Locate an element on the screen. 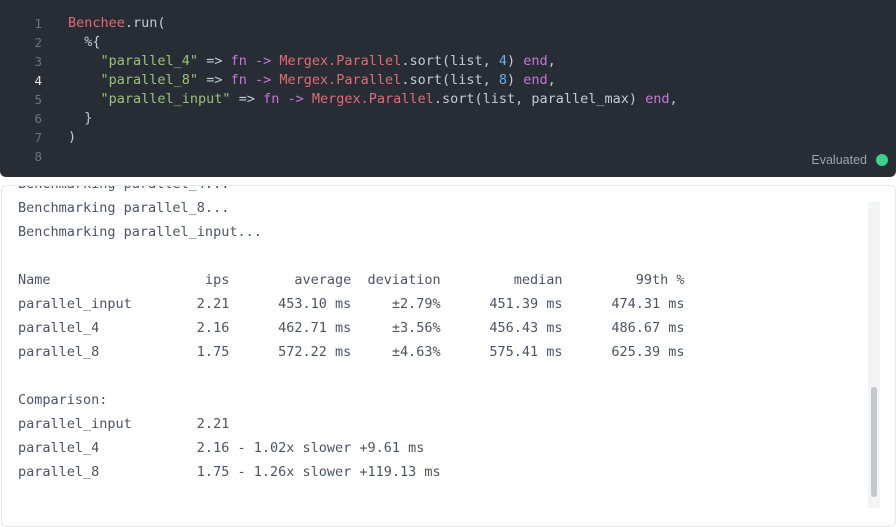 The width and height of the screenshot is (896, 527). code-token: } is located at coordinates (80, 118).